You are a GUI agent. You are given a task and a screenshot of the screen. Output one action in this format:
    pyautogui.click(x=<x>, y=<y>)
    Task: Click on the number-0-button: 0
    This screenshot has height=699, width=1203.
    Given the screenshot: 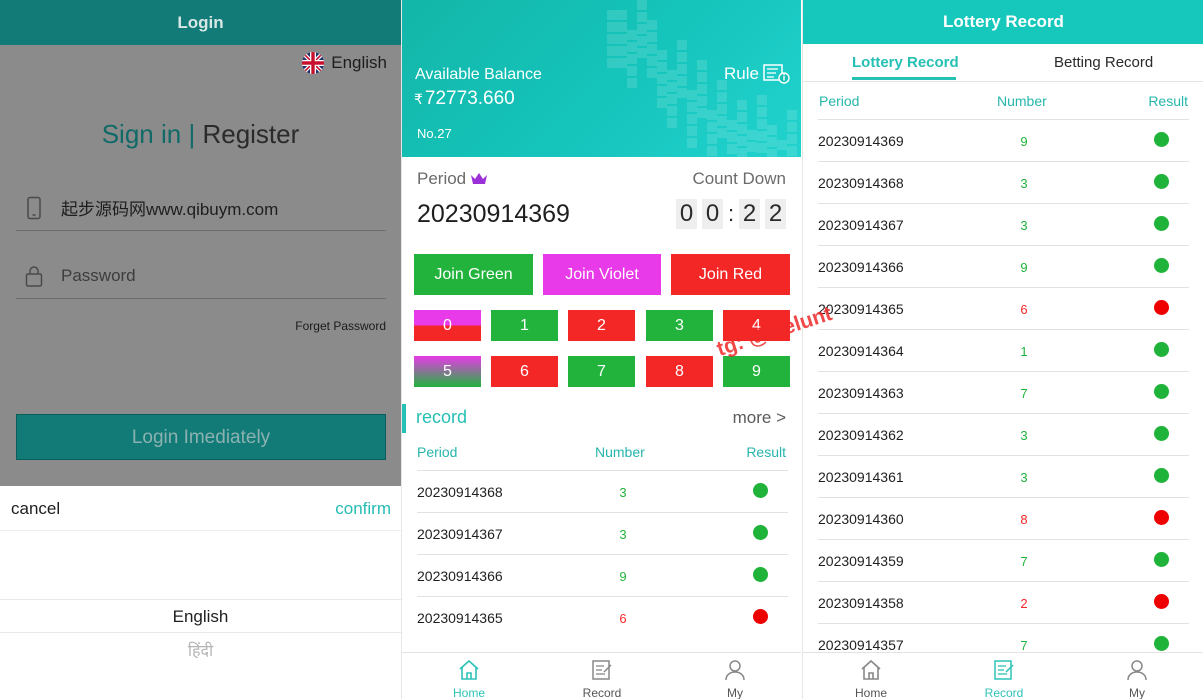 What is the action you would take?
    pyautogui.click(x=447, y=325)
    